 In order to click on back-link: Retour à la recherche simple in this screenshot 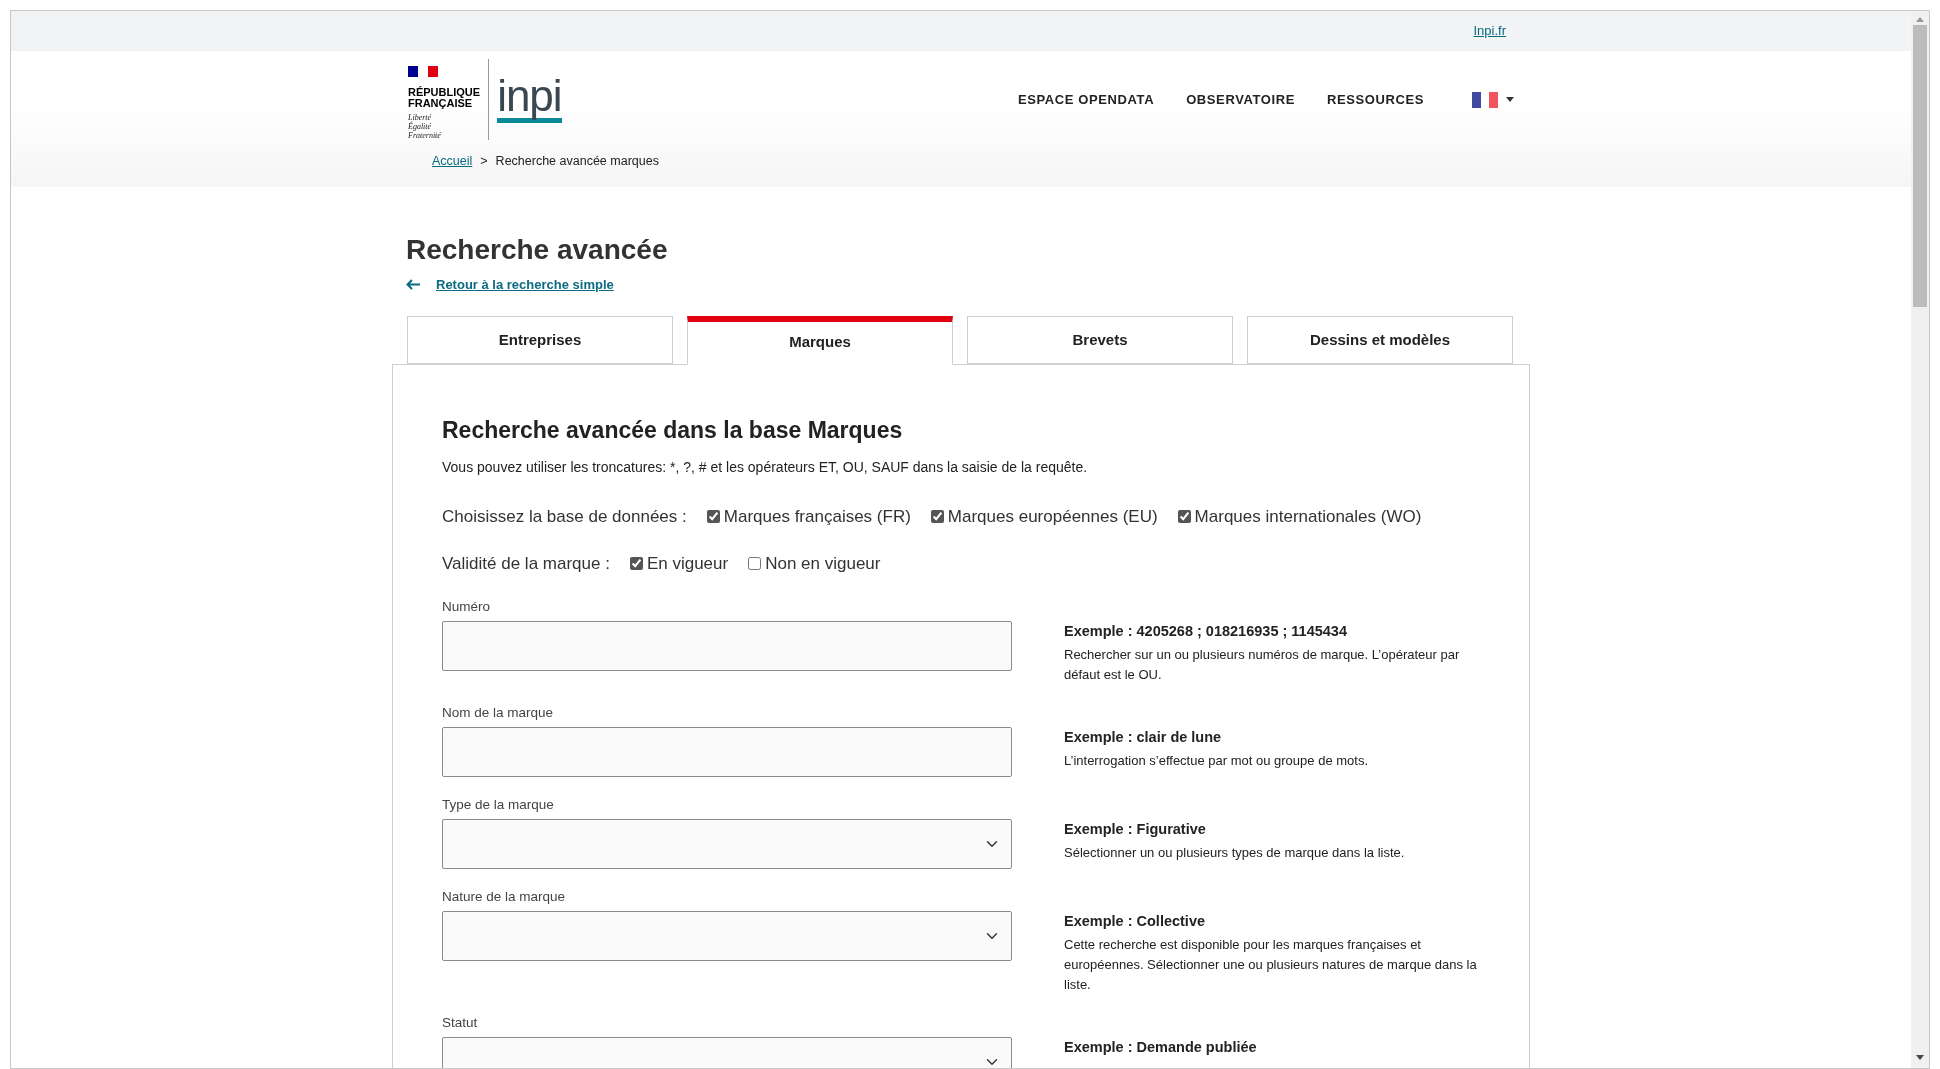, I will do `click(525, 284)`.